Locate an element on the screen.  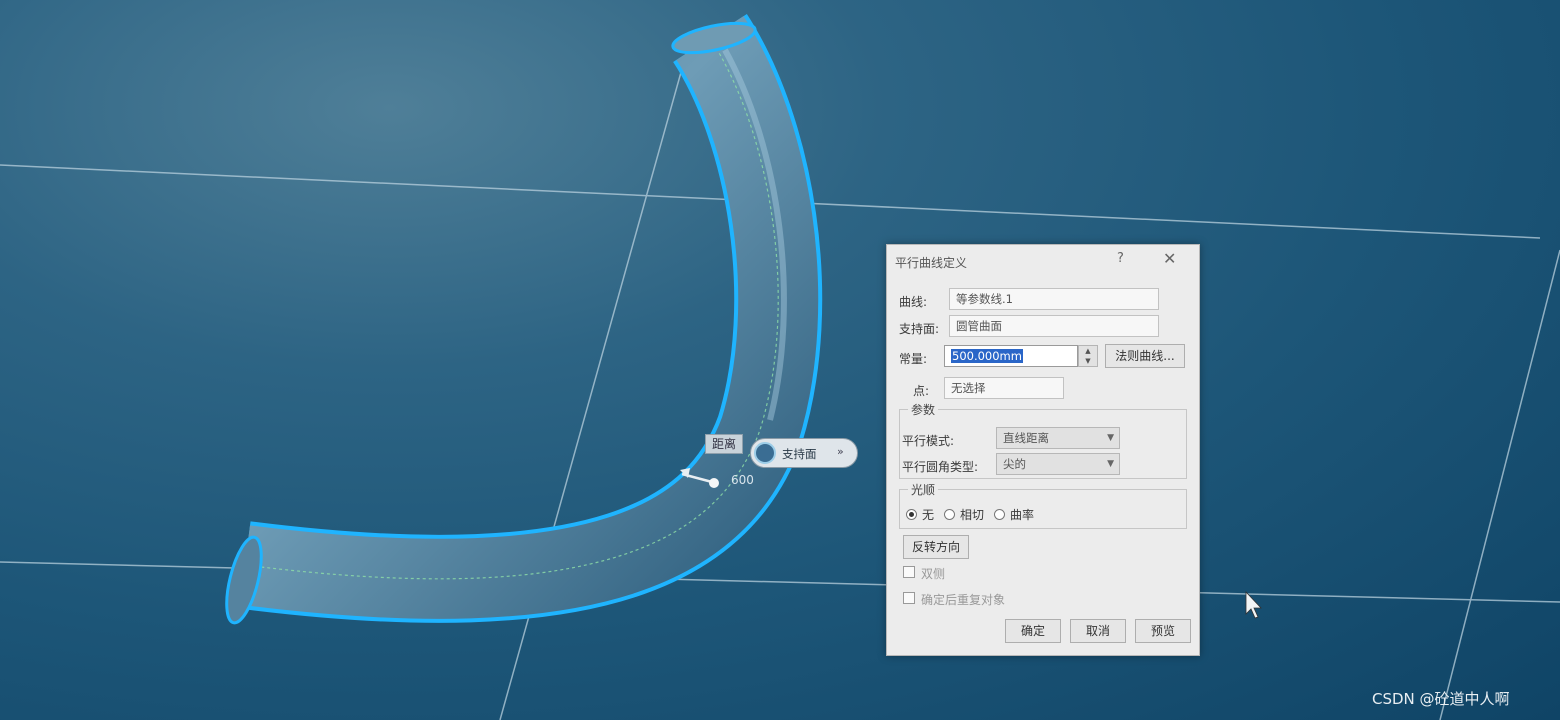
both-sides-label: 双侧 is located at coordinates (933, 574).